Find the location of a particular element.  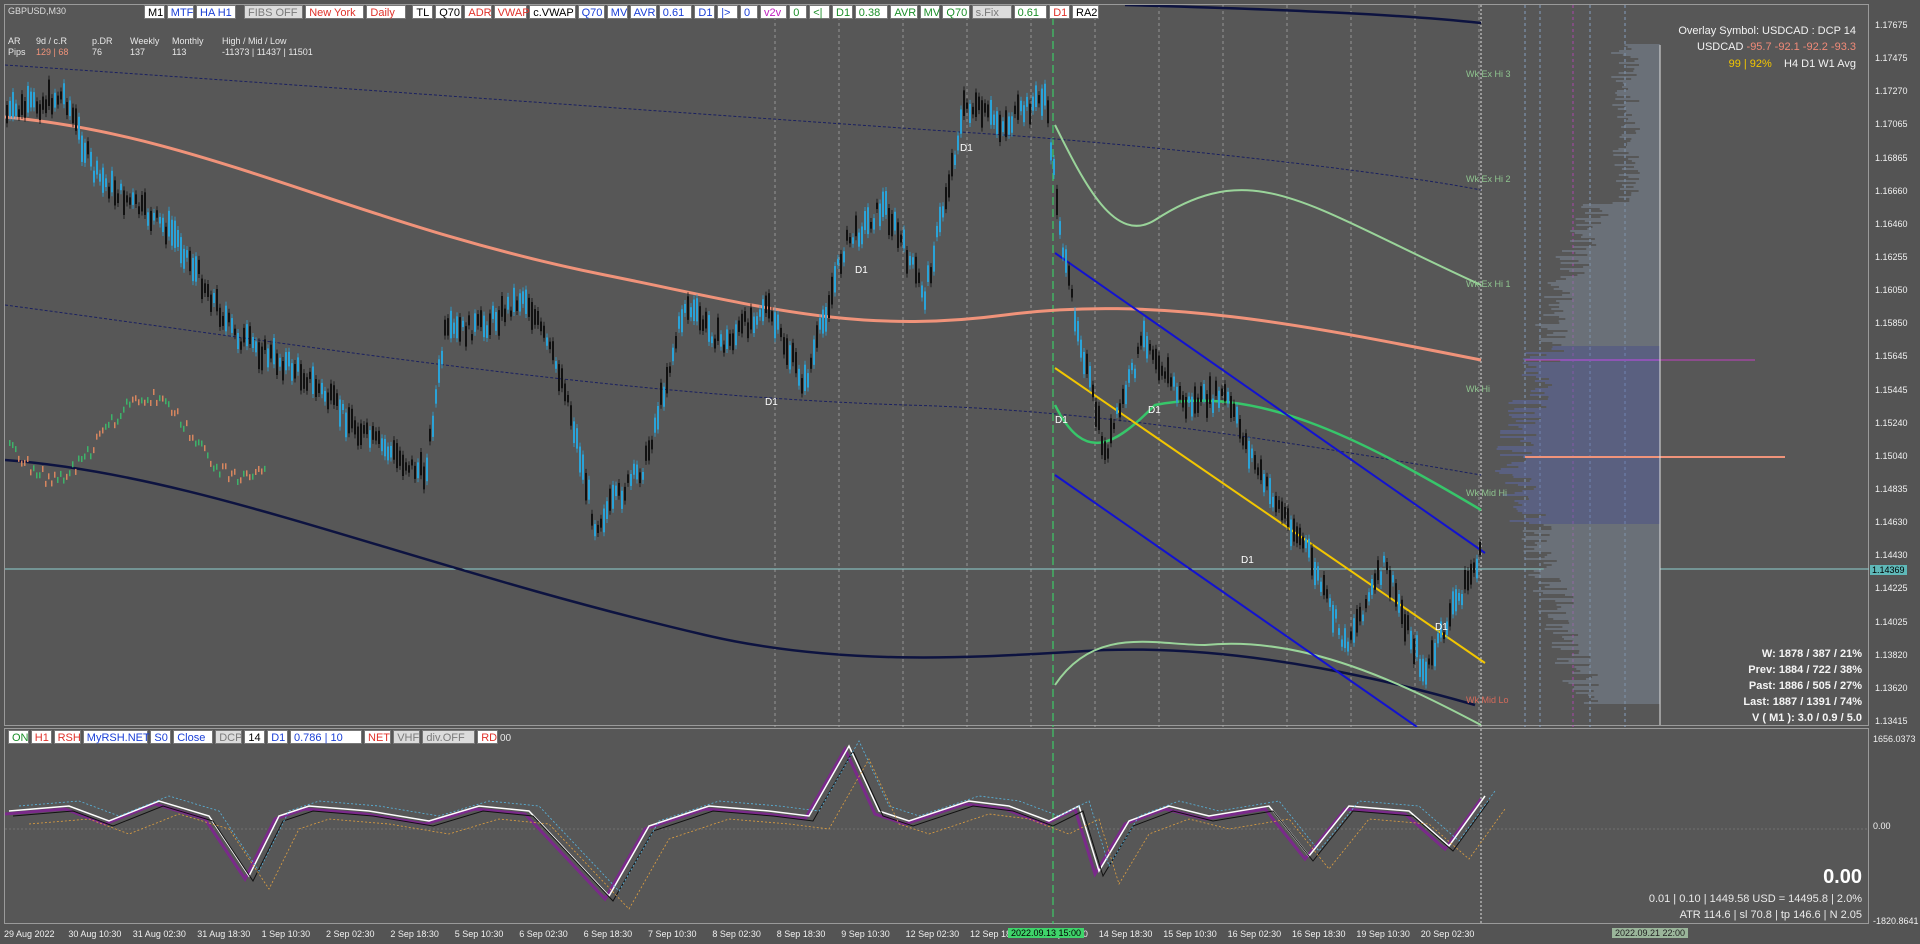

oscillator-toolbar-button: 14 is located at coordinates (255, 737).